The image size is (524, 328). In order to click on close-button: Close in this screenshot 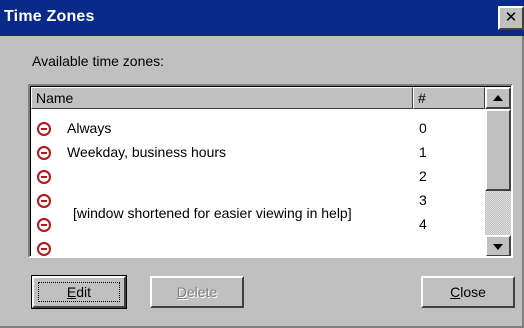, I will do `click(468, 292)`.